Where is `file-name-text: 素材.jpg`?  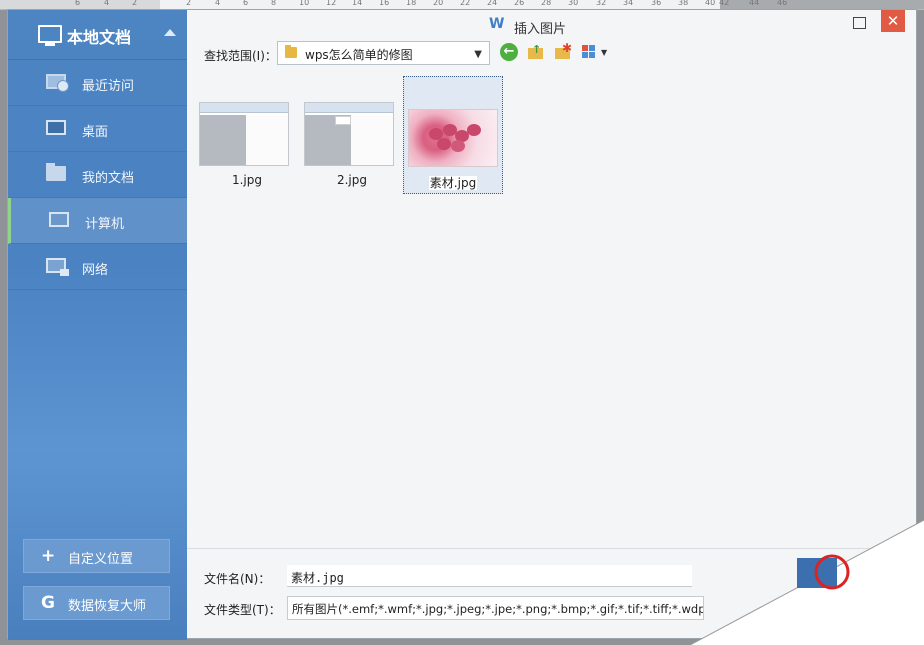
file-name-text: 素材.jpg is located at coordinates (453, 183).